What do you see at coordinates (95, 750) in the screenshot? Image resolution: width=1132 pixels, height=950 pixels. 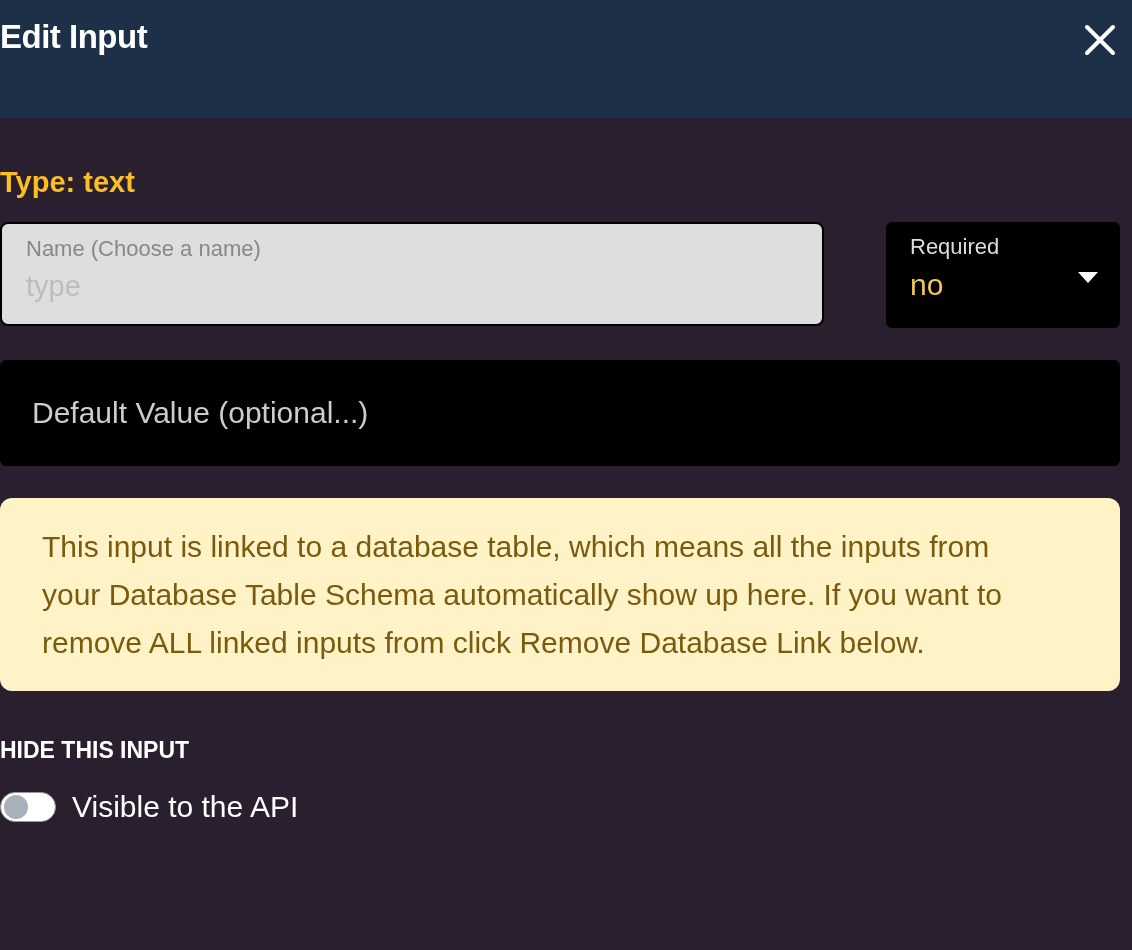 I see `section-heading: HIDE THIS INPUT` at bounding box center [95, 750].